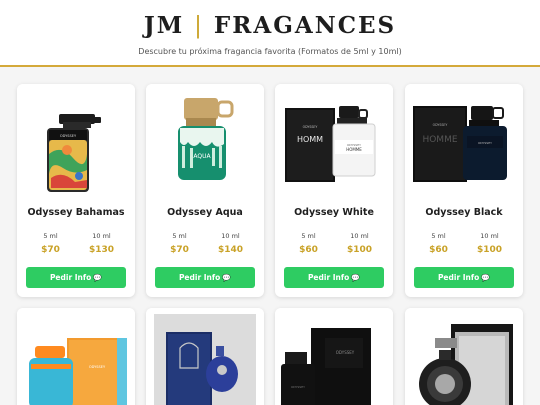 This screenshot has height=405, width=540. What do you see at coordinates (310, 139) in the screenshot?
I see `svg-text: HOMM` at bounding box center [310, 139].